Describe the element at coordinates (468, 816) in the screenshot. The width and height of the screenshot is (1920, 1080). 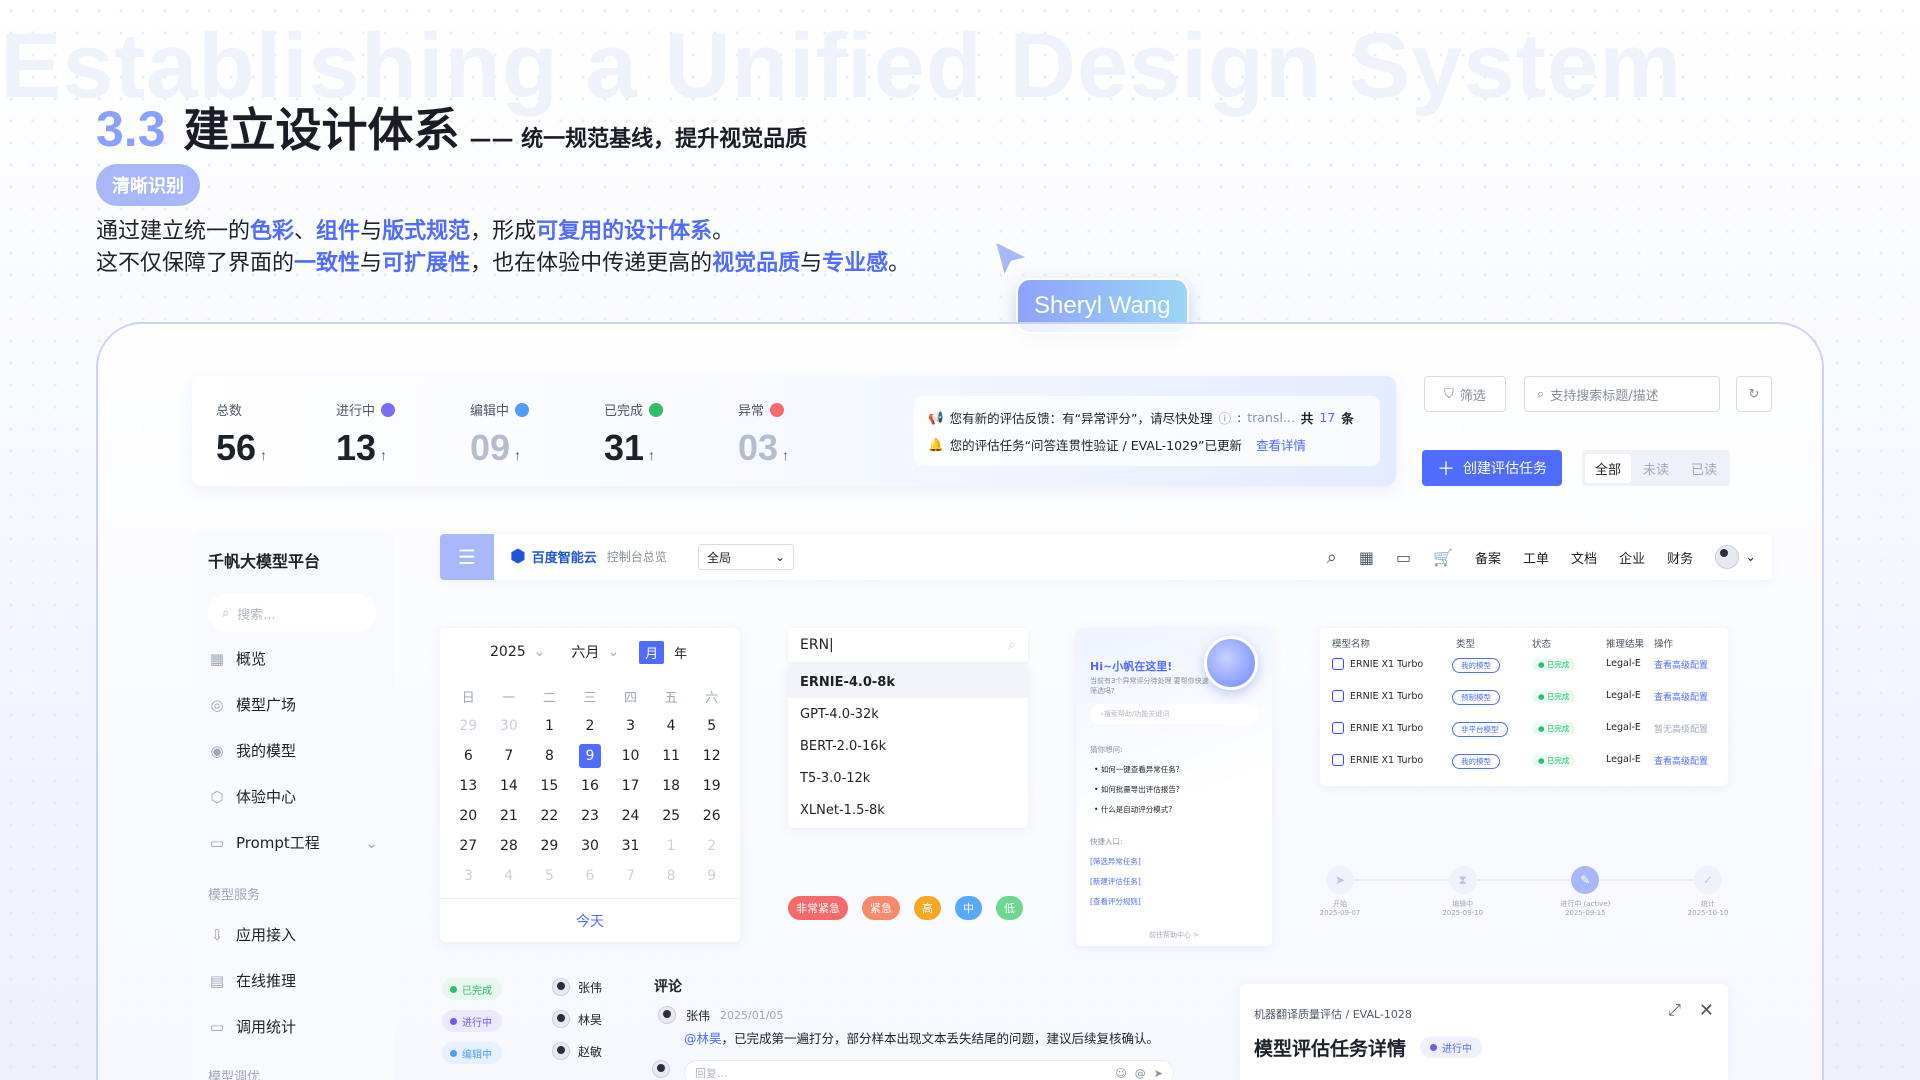
I see `calendar-day: 20` at that location.